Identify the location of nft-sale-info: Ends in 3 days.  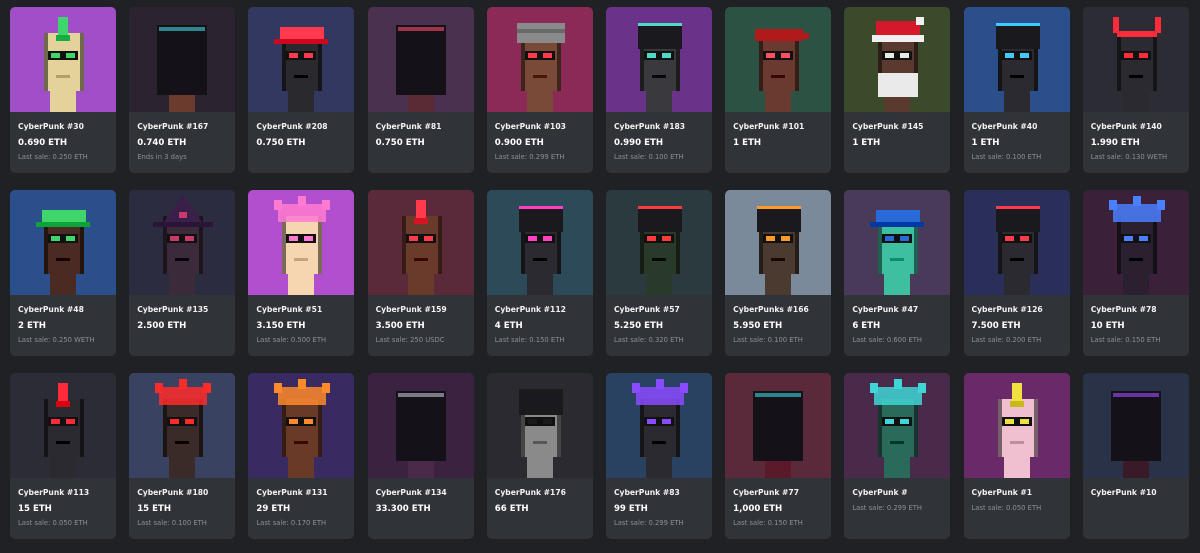
(162, 157).